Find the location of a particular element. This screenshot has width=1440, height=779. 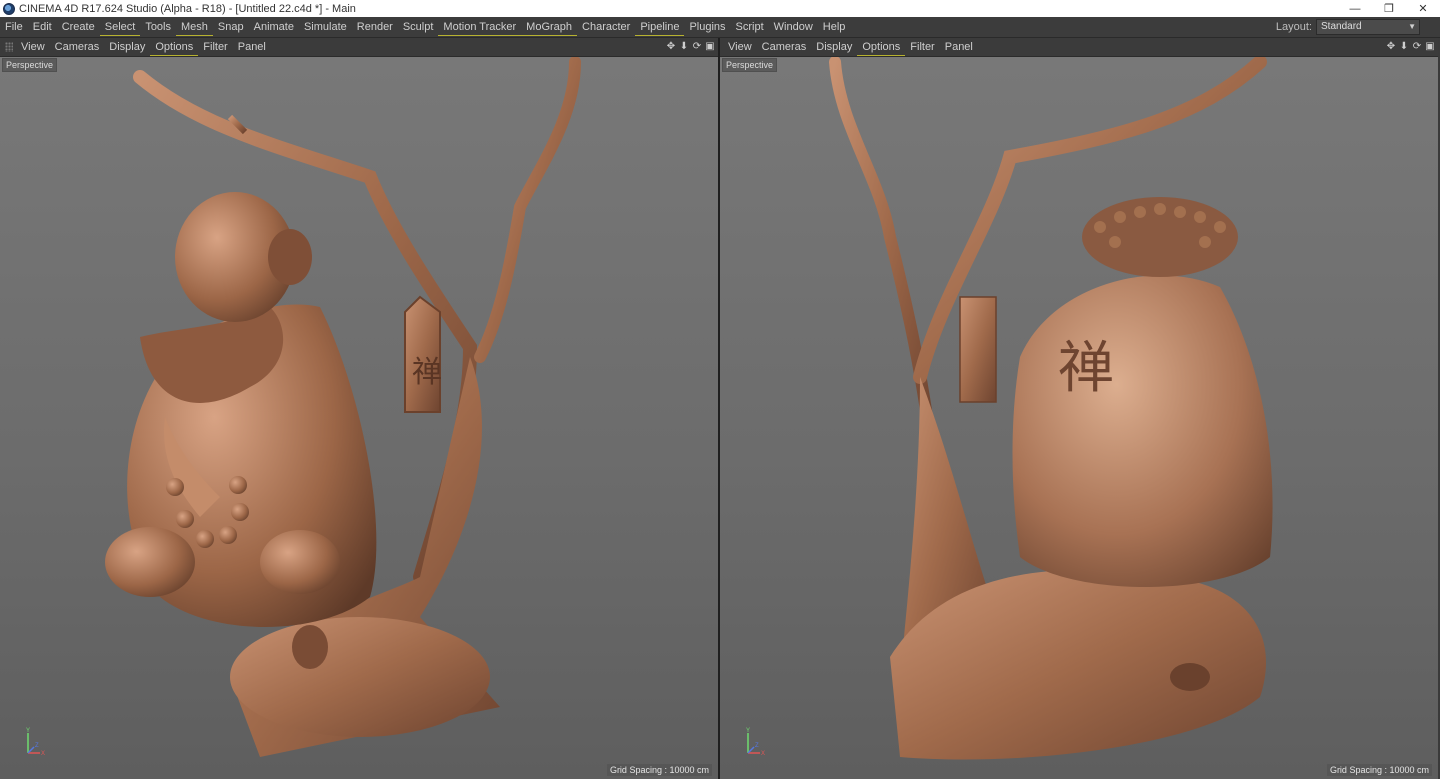

menu-mograph: MoGraph is located at coordinates (549, 27).